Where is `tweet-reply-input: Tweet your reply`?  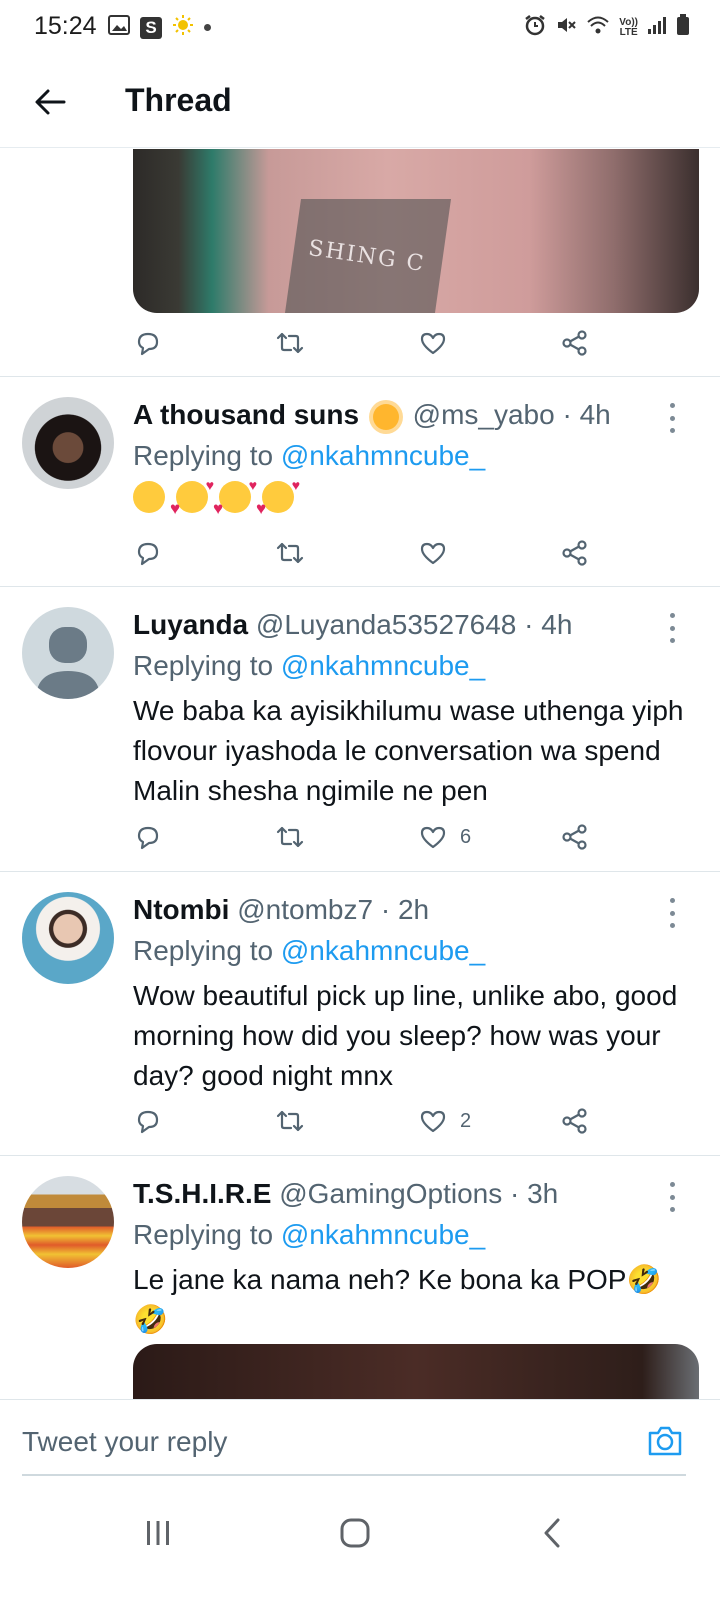 tweet-reply-input: Tweet your reply is located at coordinates (124, 1442).